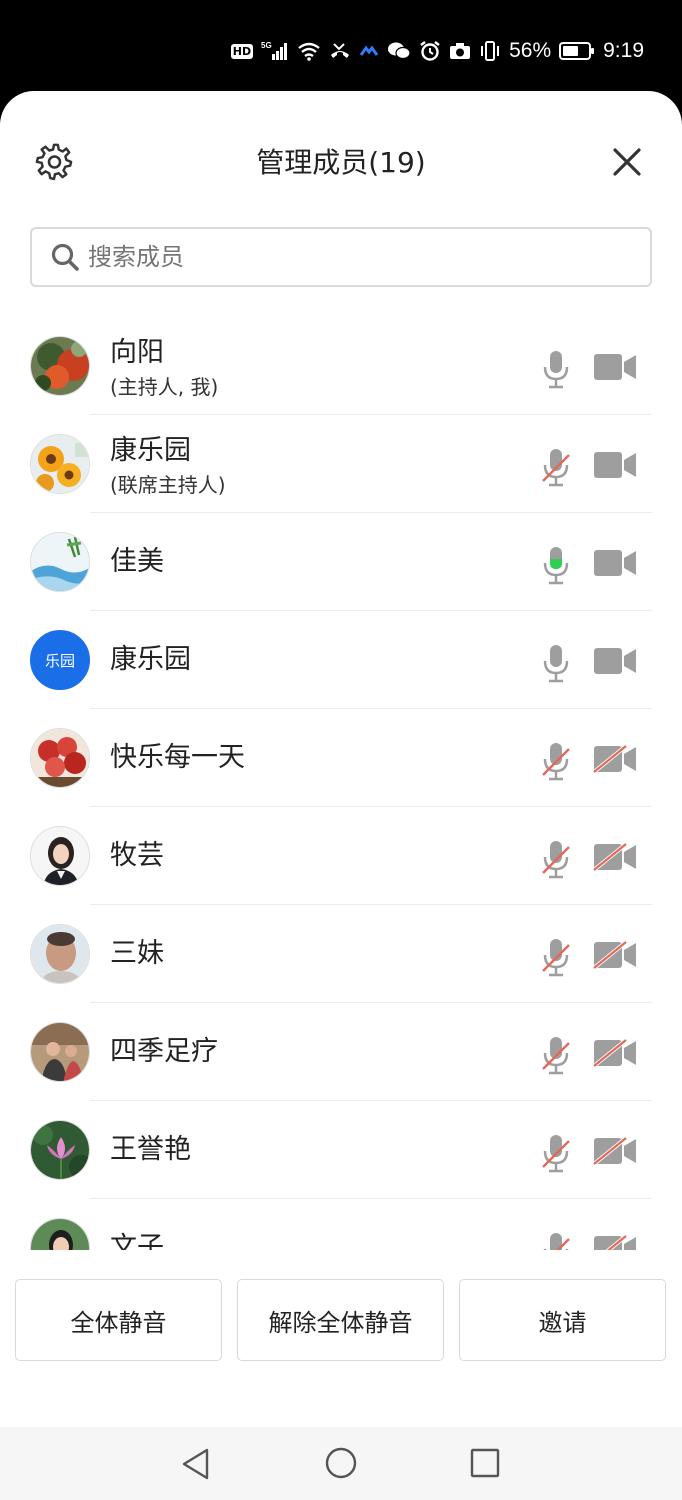 Image resolution: width=682 pixels, height=1500 pixels. I want to click on member-name: 王誉艳, so click(150, 1149).